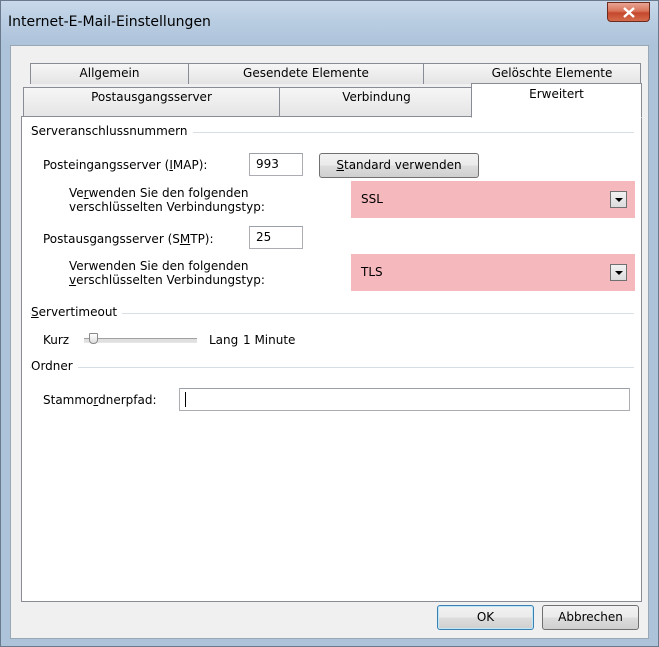 The height and width of the screenshot is (647, 659). Describe the element at coordinates (399, 165) in the screenshot. I see `use-default-button: Standard verwenden` at that location.